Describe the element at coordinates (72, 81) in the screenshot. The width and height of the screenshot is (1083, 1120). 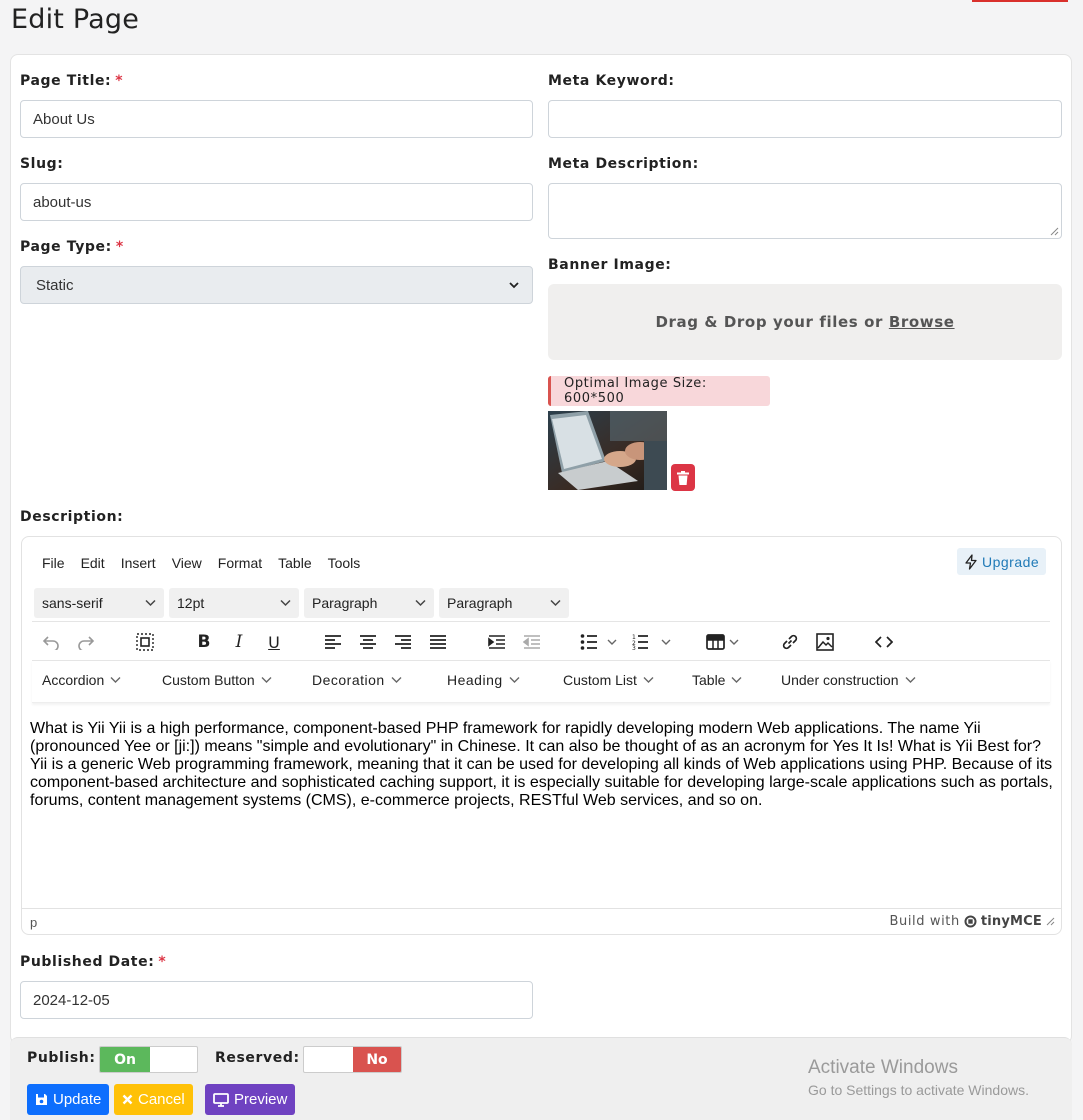
I see `page-title-label: Page Title: *` at that location.